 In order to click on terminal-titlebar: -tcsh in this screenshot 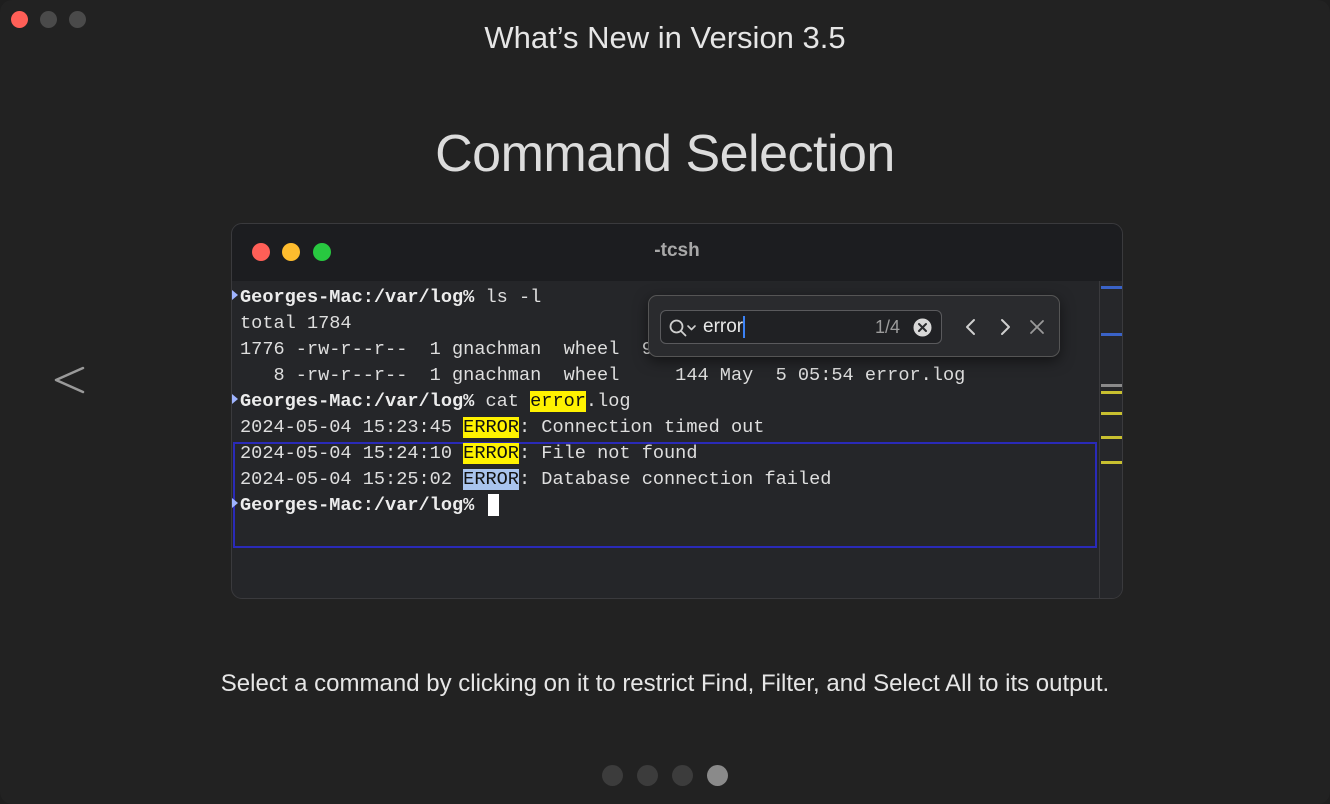, I will do `click(677, 252)`.